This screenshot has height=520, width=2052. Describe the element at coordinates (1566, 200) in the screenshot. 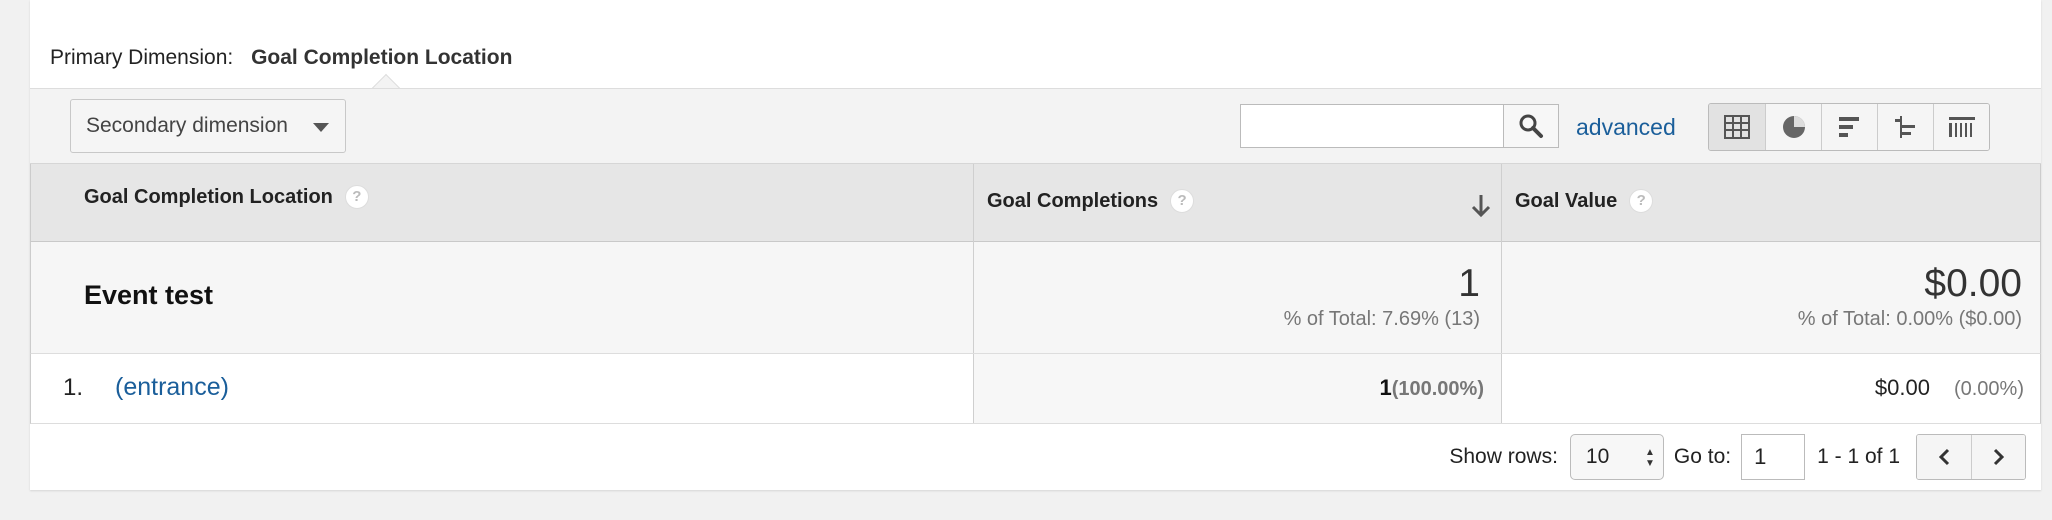

I see `column-label: Goal Value` at that location.